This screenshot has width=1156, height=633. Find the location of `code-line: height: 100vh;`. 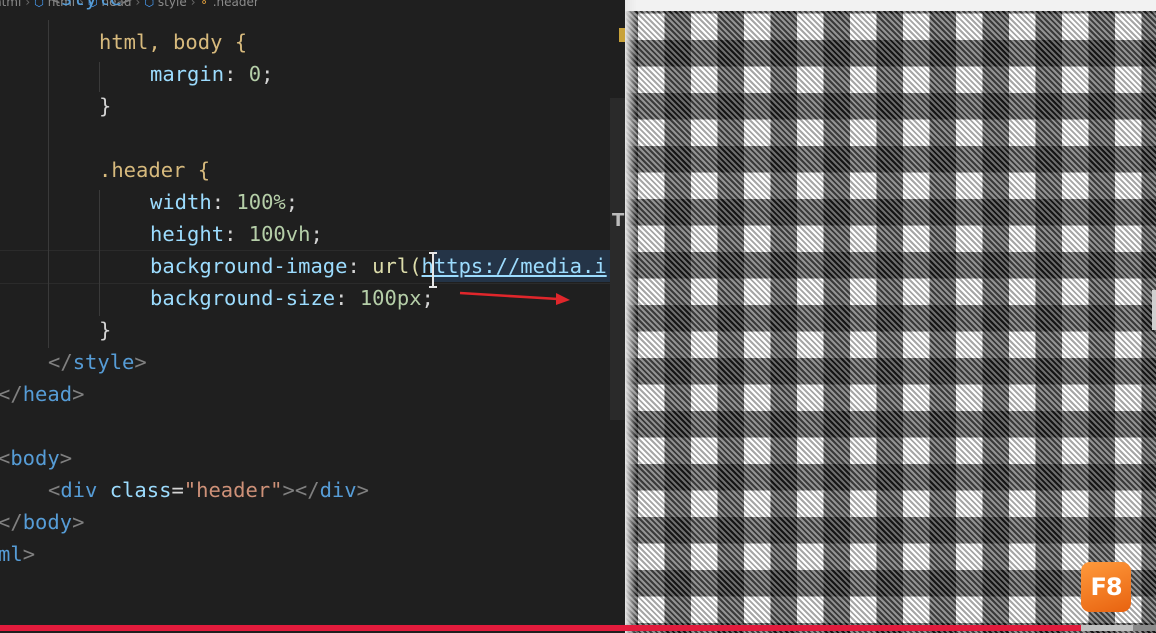

code-line: height: 100vh; is located at coordinates (236, 234).